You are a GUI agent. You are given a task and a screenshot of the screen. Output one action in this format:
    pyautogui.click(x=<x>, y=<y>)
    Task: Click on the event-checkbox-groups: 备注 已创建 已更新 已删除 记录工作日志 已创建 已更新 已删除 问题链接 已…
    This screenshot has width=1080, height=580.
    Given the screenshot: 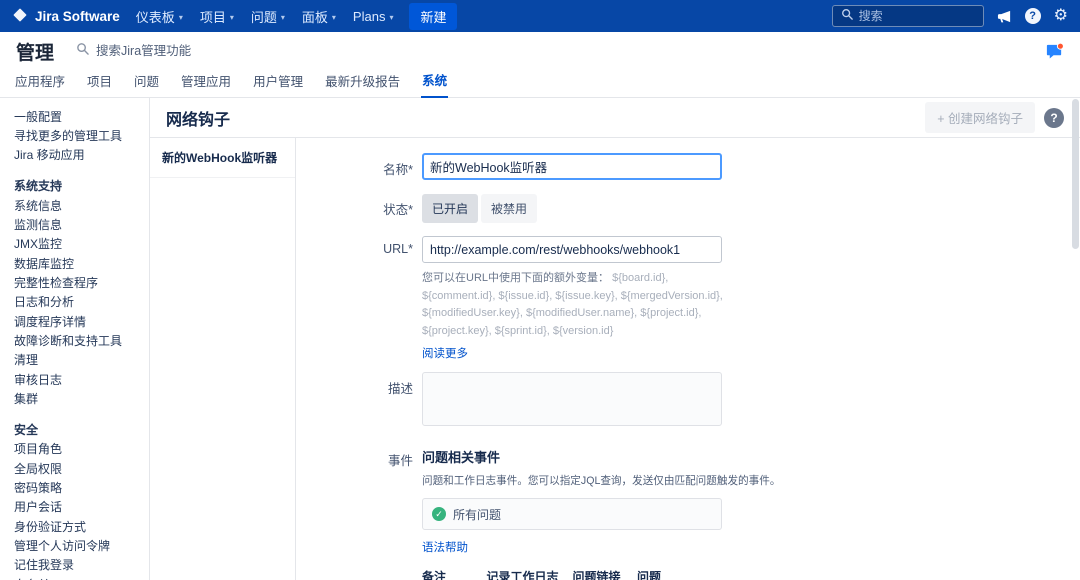 What is the action you would take?
    pyautogui.click(x=577, y=574)
    